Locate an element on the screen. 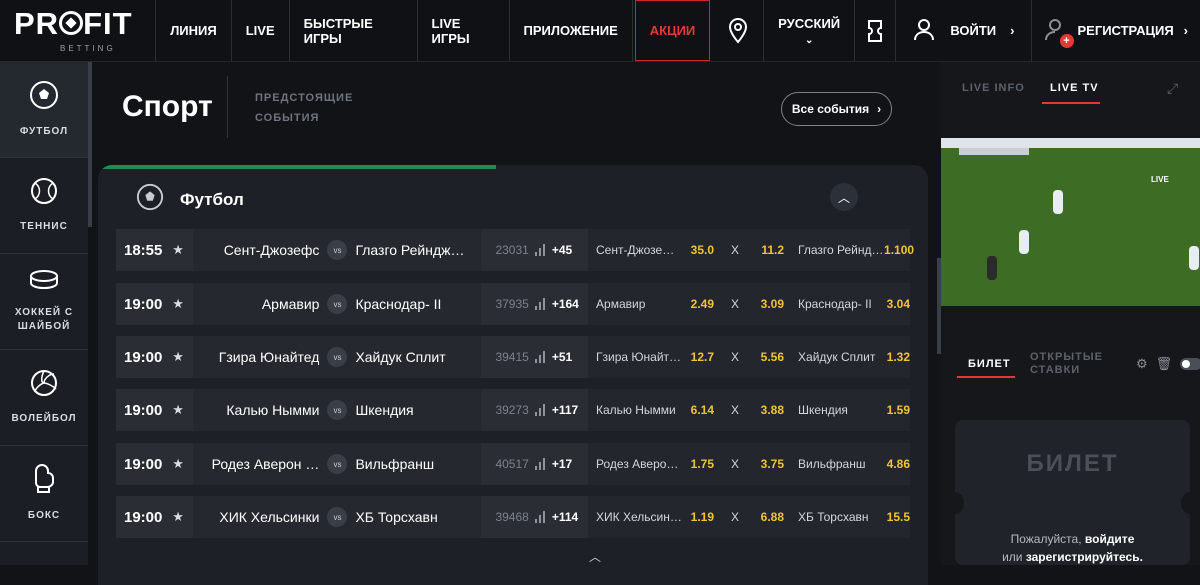 The height and width of the screenshot is (585, 1200). match-stats: 39273+117 is located at coordinates (534, 410).